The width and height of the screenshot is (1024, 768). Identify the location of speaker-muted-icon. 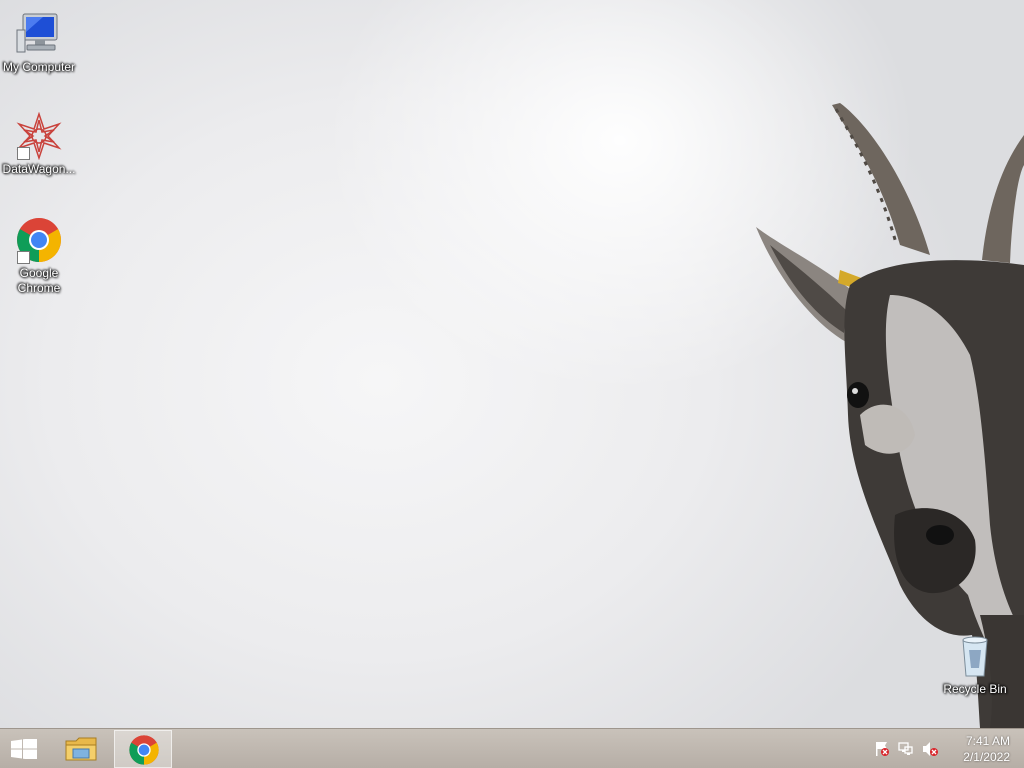
(930, 749).